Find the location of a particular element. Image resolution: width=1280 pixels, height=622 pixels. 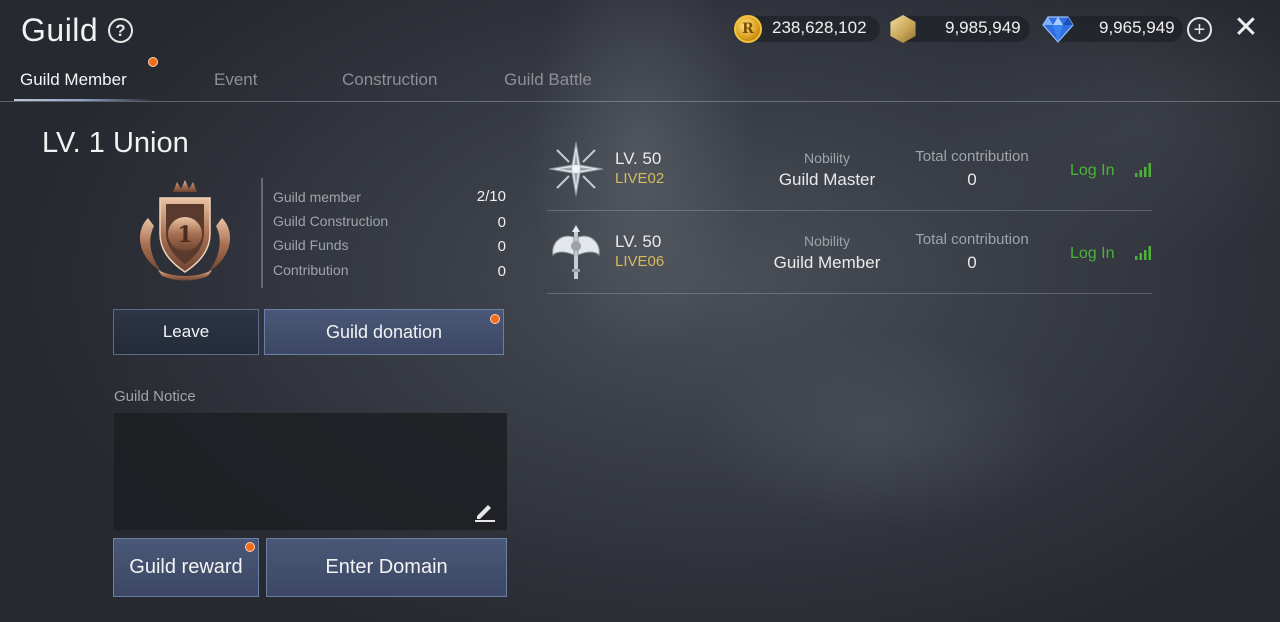

guild-donation-button: Guild donation is located at coordinates (384, 332).